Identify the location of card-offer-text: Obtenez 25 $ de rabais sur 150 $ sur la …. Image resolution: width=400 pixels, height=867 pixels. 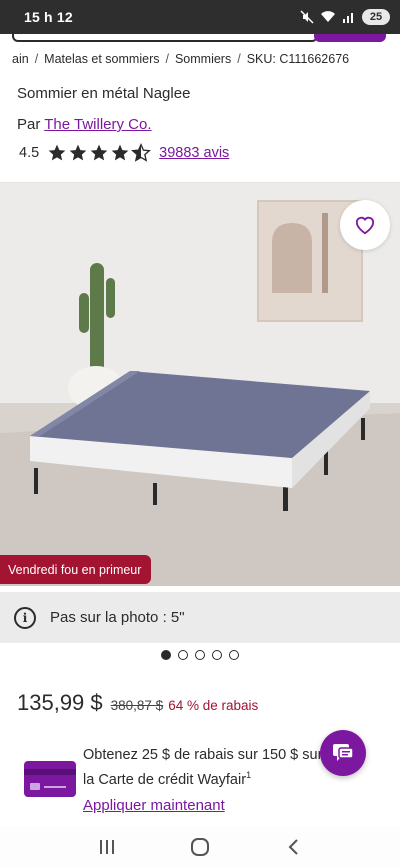
(213, 767).